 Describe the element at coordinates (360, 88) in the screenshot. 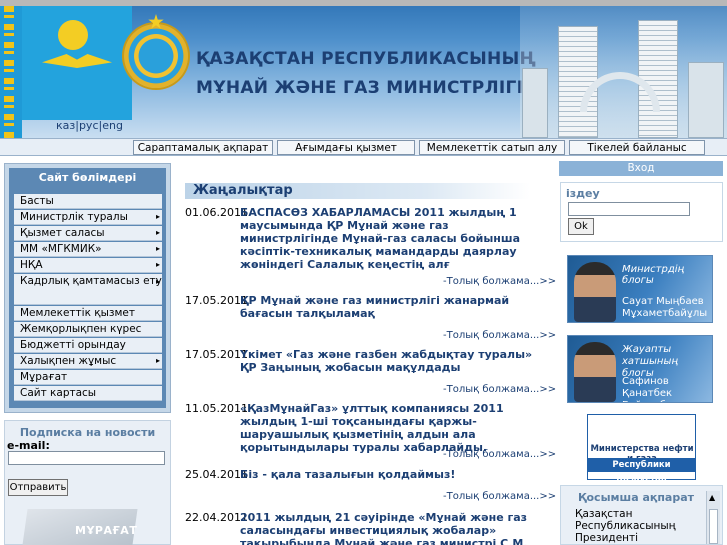

I see `header-title-line2: МҰНАЙ ЖӘНЕ ГАЗ МИНИСТРЛІГІ` at that location.